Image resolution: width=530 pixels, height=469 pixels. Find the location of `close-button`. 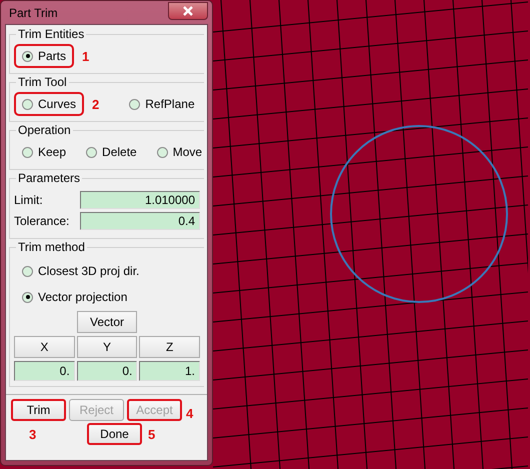

close-button is located at coordinates (188, 11).